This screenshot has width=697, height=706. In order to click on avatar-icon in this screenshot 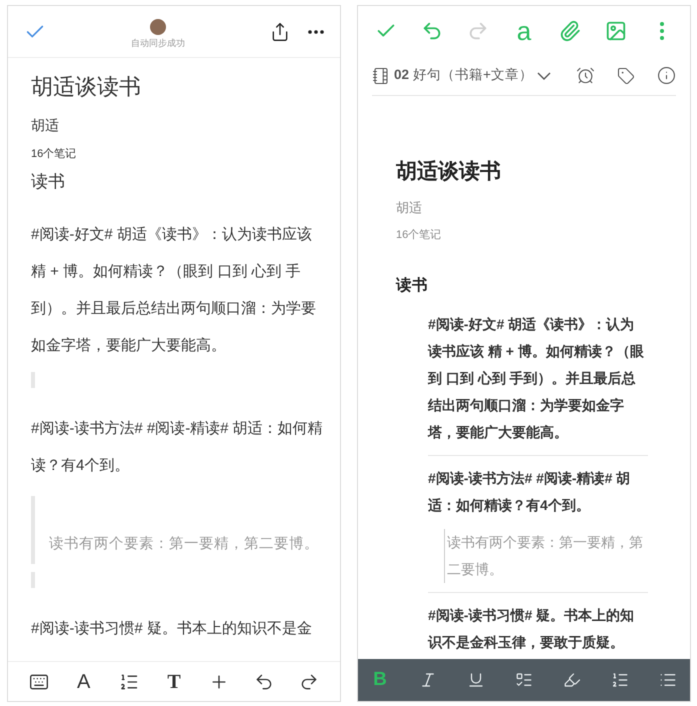, I will do `click(158, 26)`.